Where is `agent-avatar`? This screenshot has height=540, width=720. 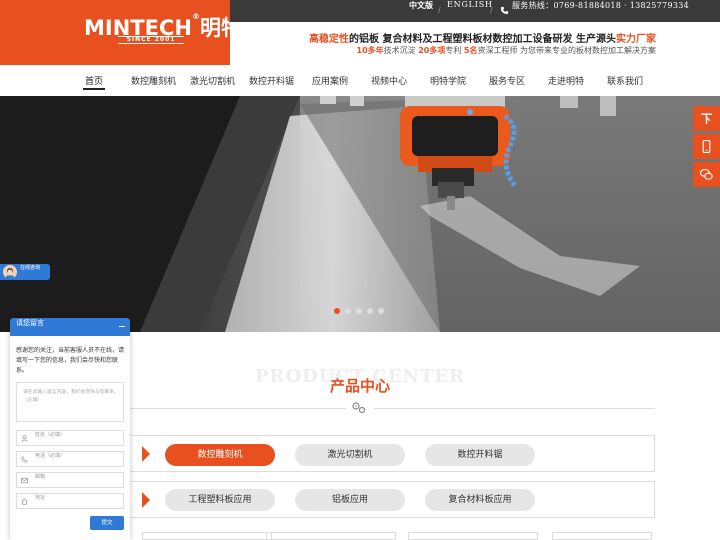
agent-avatar is located at coordinates (10, 272).